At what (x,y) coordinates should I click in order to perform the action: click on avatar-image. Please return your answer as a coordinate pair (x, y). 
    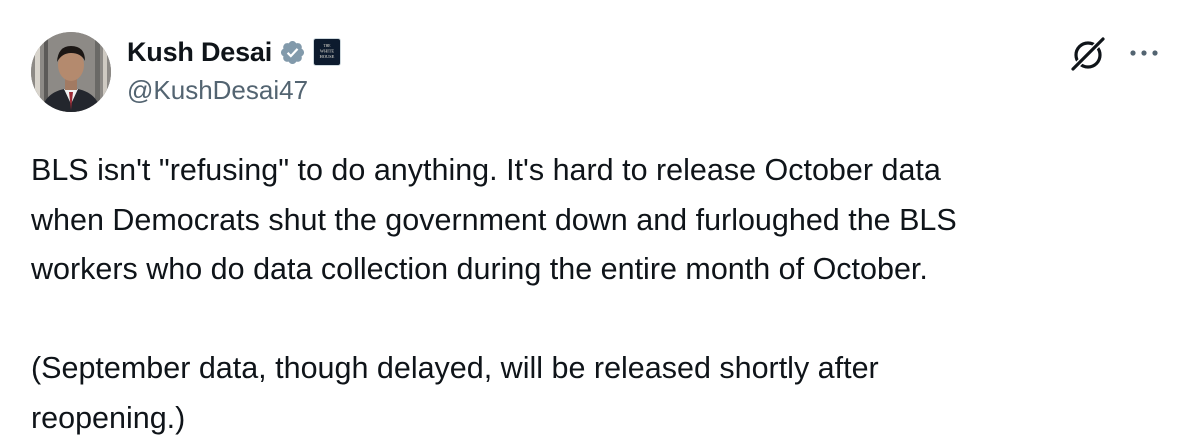
    Looking at the image, I should click on (71, 72).